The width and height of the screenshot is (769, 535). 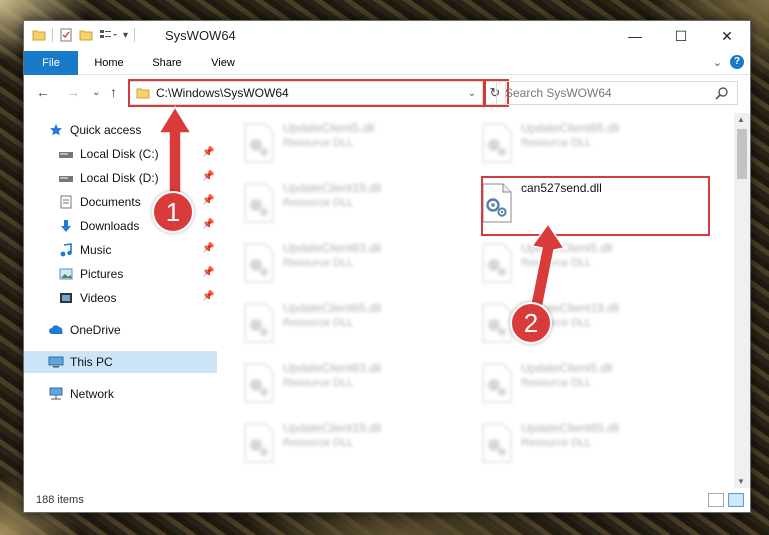 What do you see at coordinates (60, 500) in the screenshot?
I see `item-count: 188 items` at bounding box center [60, 500].